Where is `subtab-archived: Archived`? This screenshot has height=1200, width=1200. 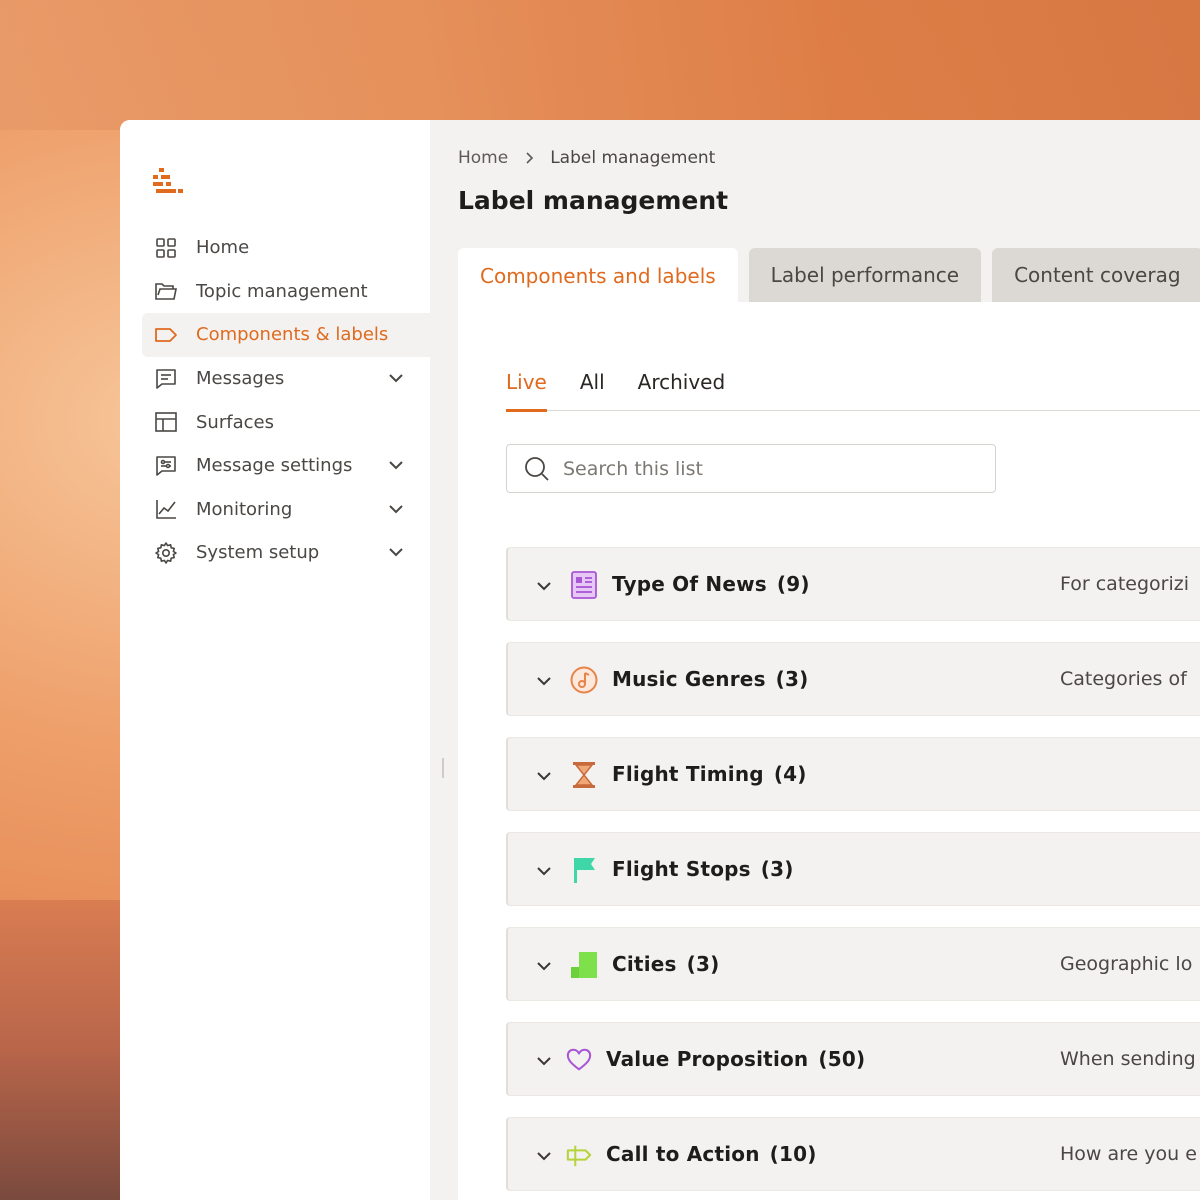 subtab-archived: Archived is located at coordinates (682, 389).